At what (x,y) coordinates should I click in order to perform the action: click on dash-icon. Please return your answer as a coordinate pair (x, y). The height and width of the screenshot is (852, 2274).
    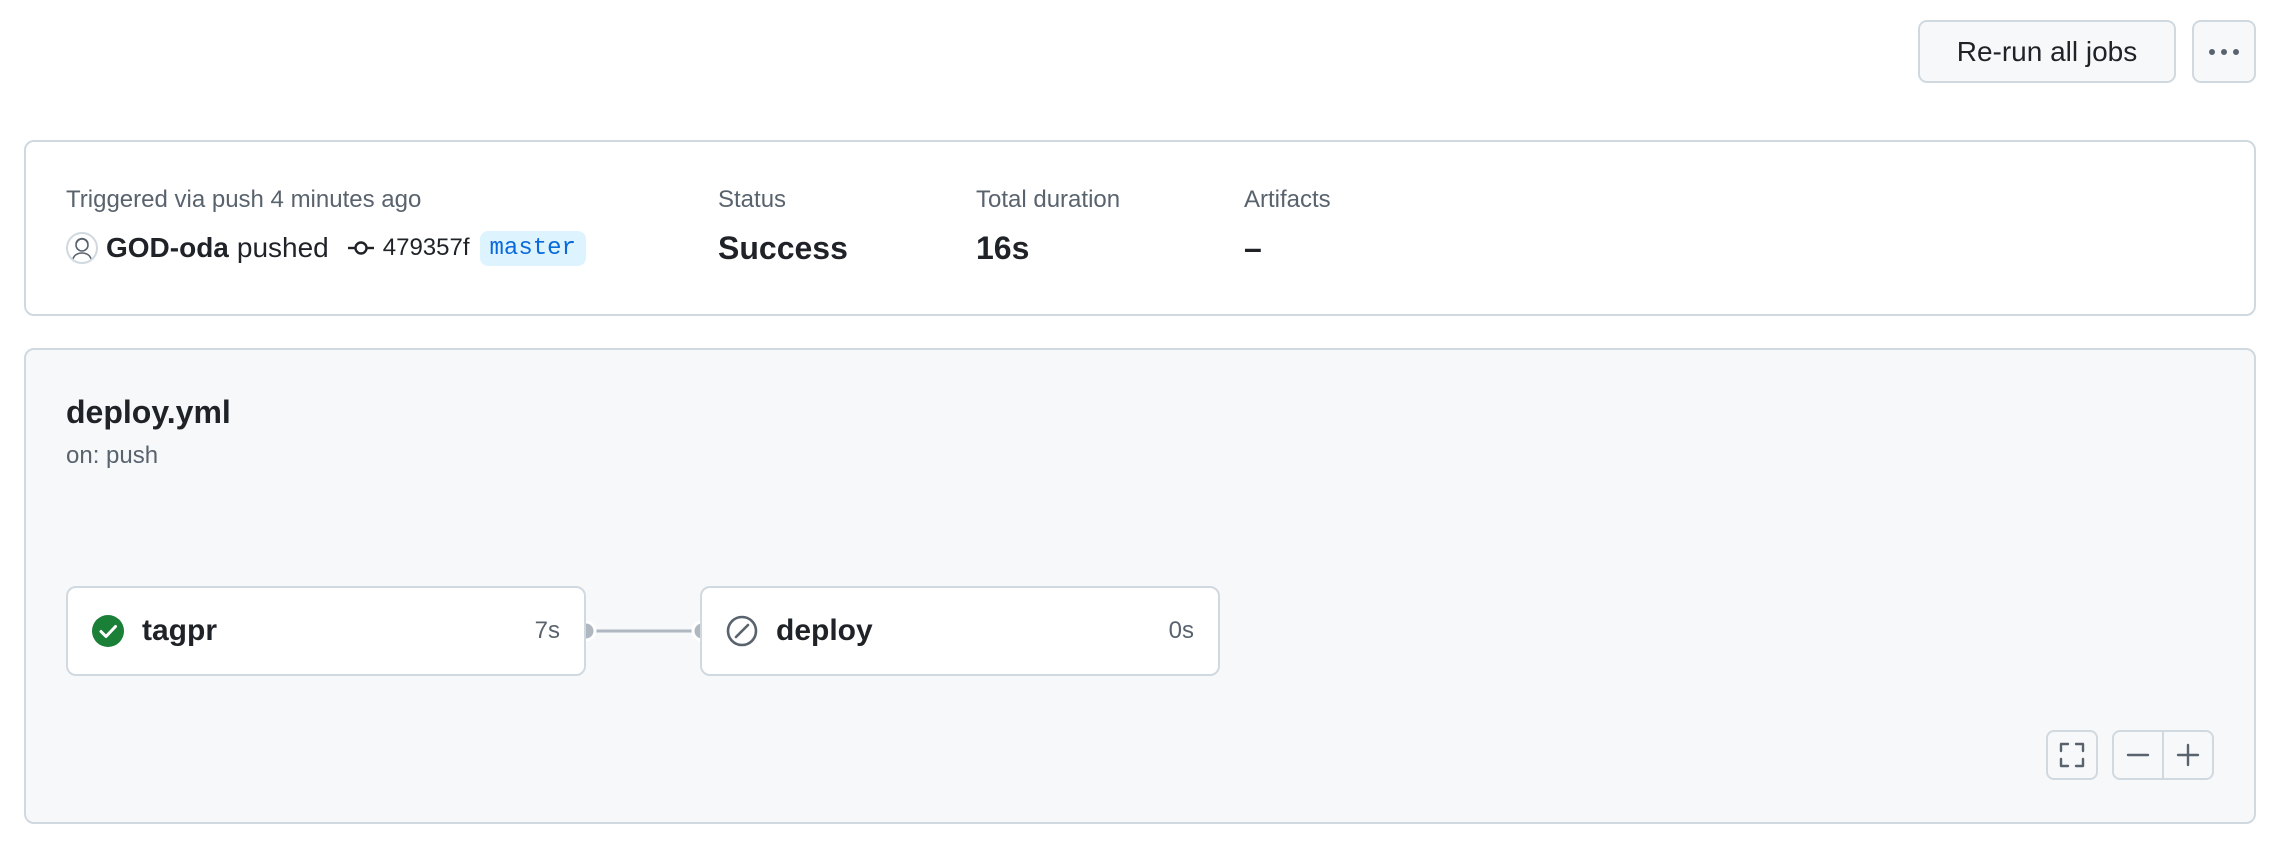
    Looking at the image, I should click on (2138, 755).